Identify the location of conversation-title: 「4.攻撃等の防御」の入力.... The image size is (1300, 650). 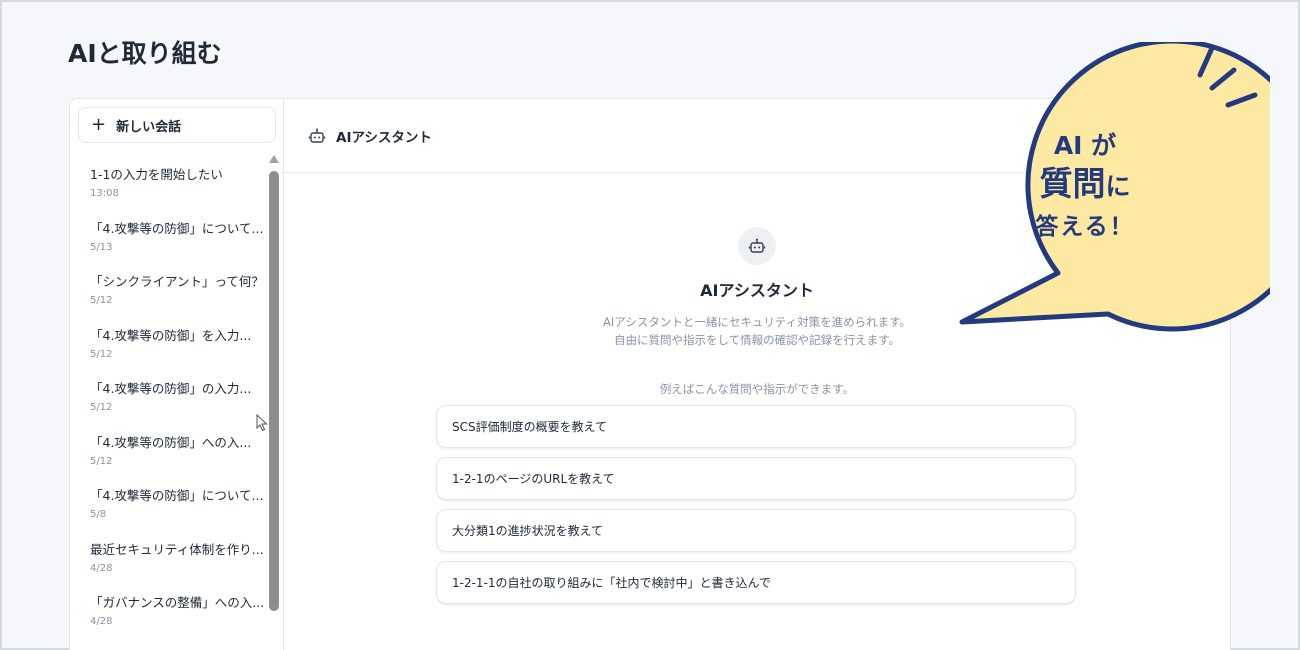
(171, 388).